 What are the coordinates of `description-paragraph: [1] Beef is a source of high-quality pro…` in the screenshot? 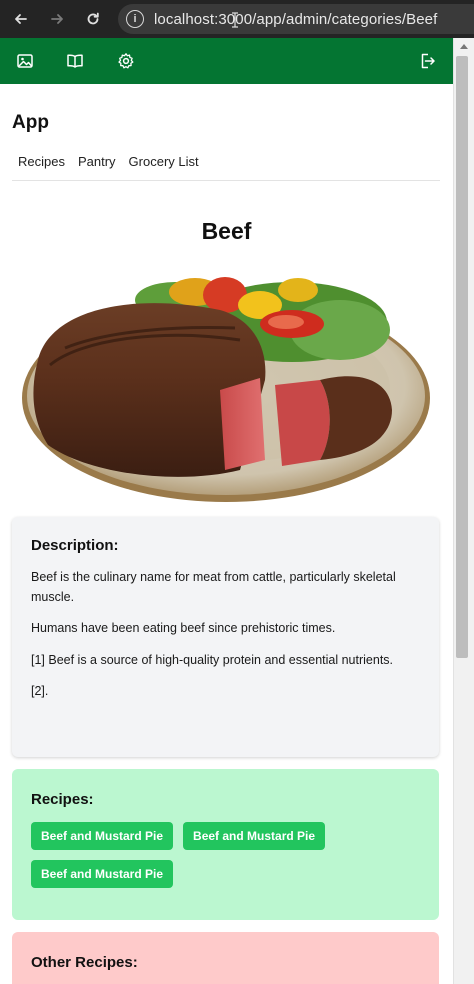 It's located at (212, 659).